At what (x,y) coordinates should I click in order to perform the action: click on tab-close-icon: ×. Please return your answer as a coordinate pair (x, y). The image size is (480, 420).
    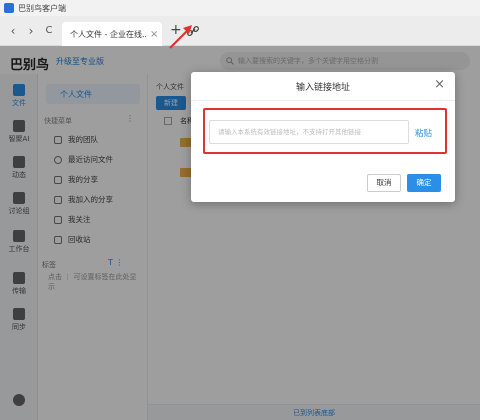
    Looking at the image, I should click on (154, 34).